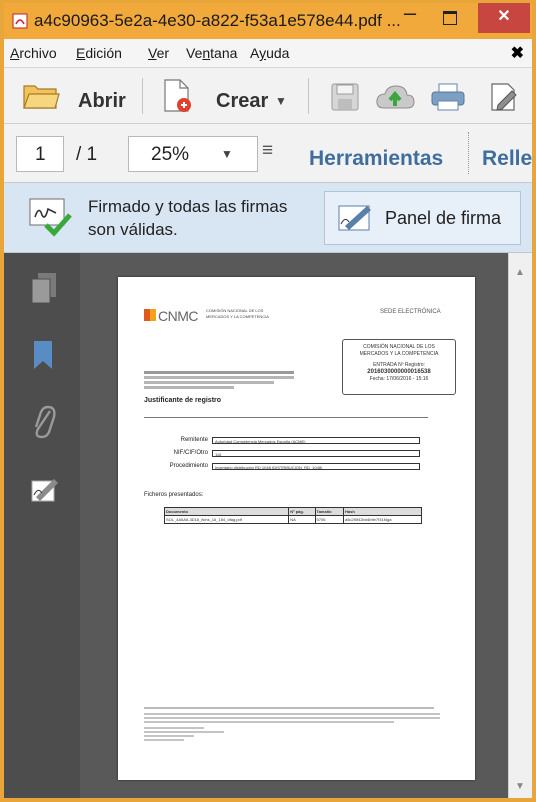  I want to click on stamp-registry-number: 2016030000000016538, so click(399, 372).